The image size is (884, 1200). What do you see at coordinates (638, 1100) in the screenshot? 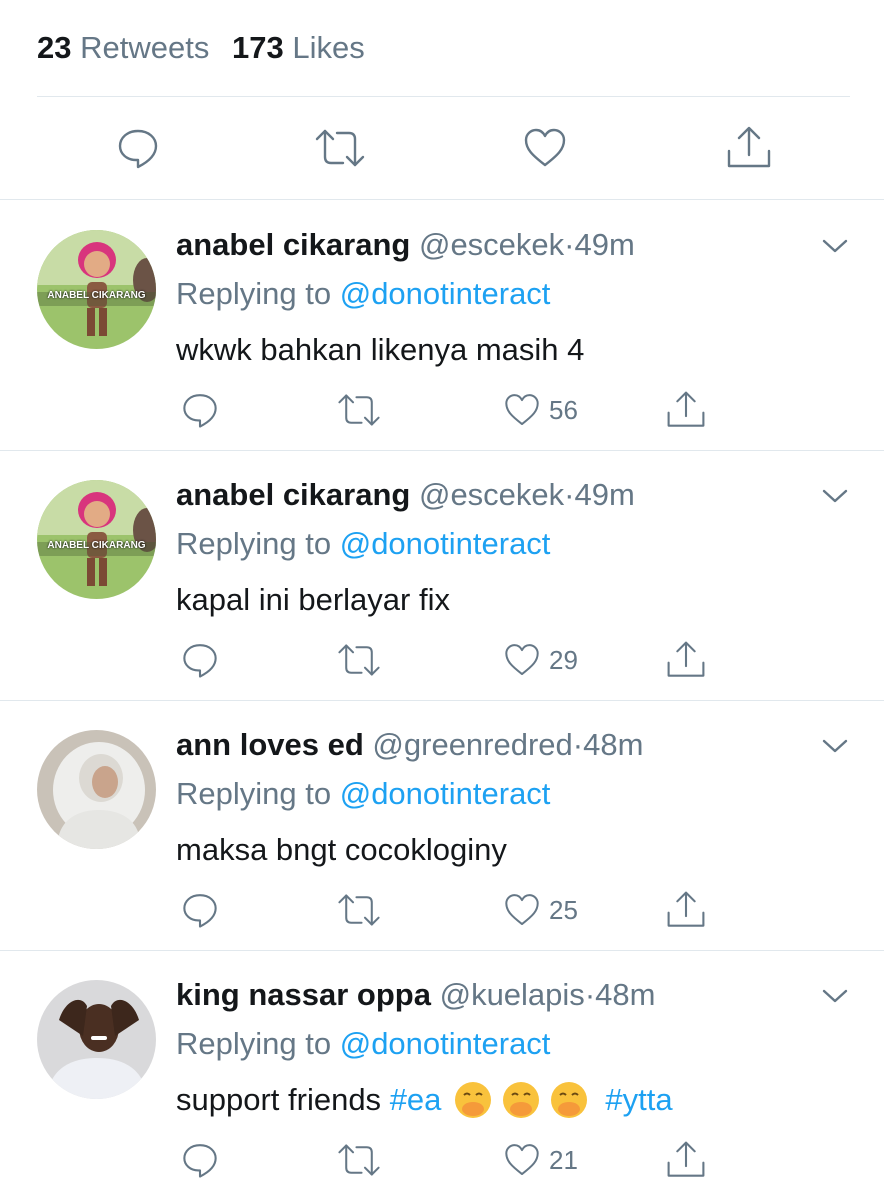
I see `hashtag: #ytta` at bounding box center [638, 1100].